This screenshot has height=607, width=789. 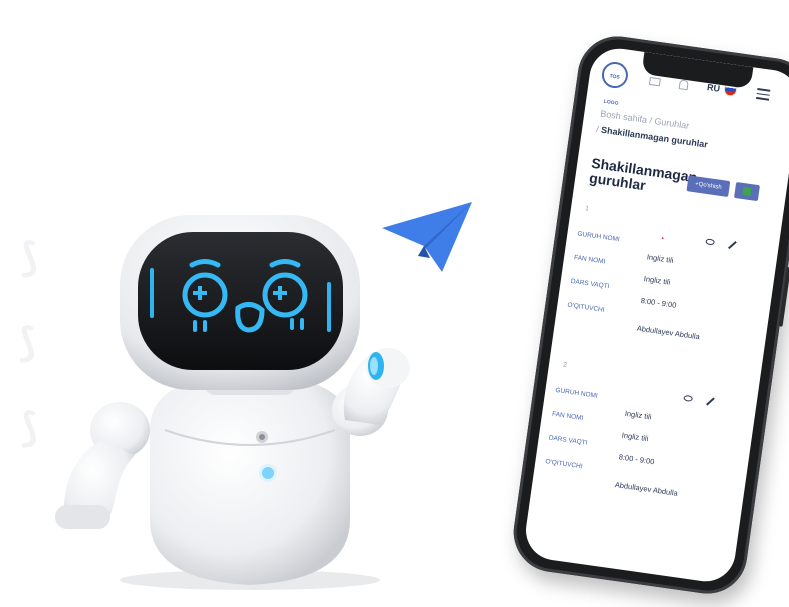 I want to click on group-index: 2, so click(x=565, y=365).